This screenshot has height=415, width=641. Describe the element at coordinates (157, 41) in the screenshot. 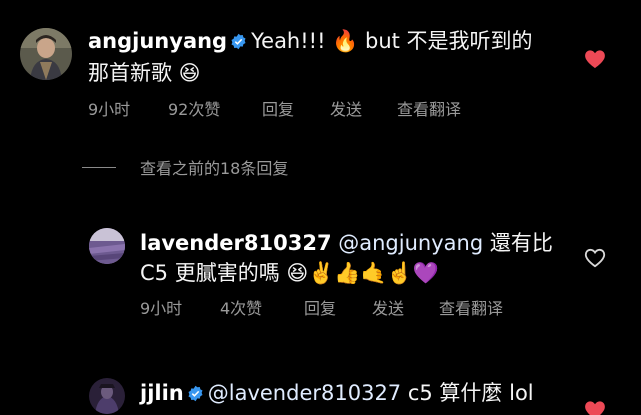

I see `username-link: angjunyang` at that location.